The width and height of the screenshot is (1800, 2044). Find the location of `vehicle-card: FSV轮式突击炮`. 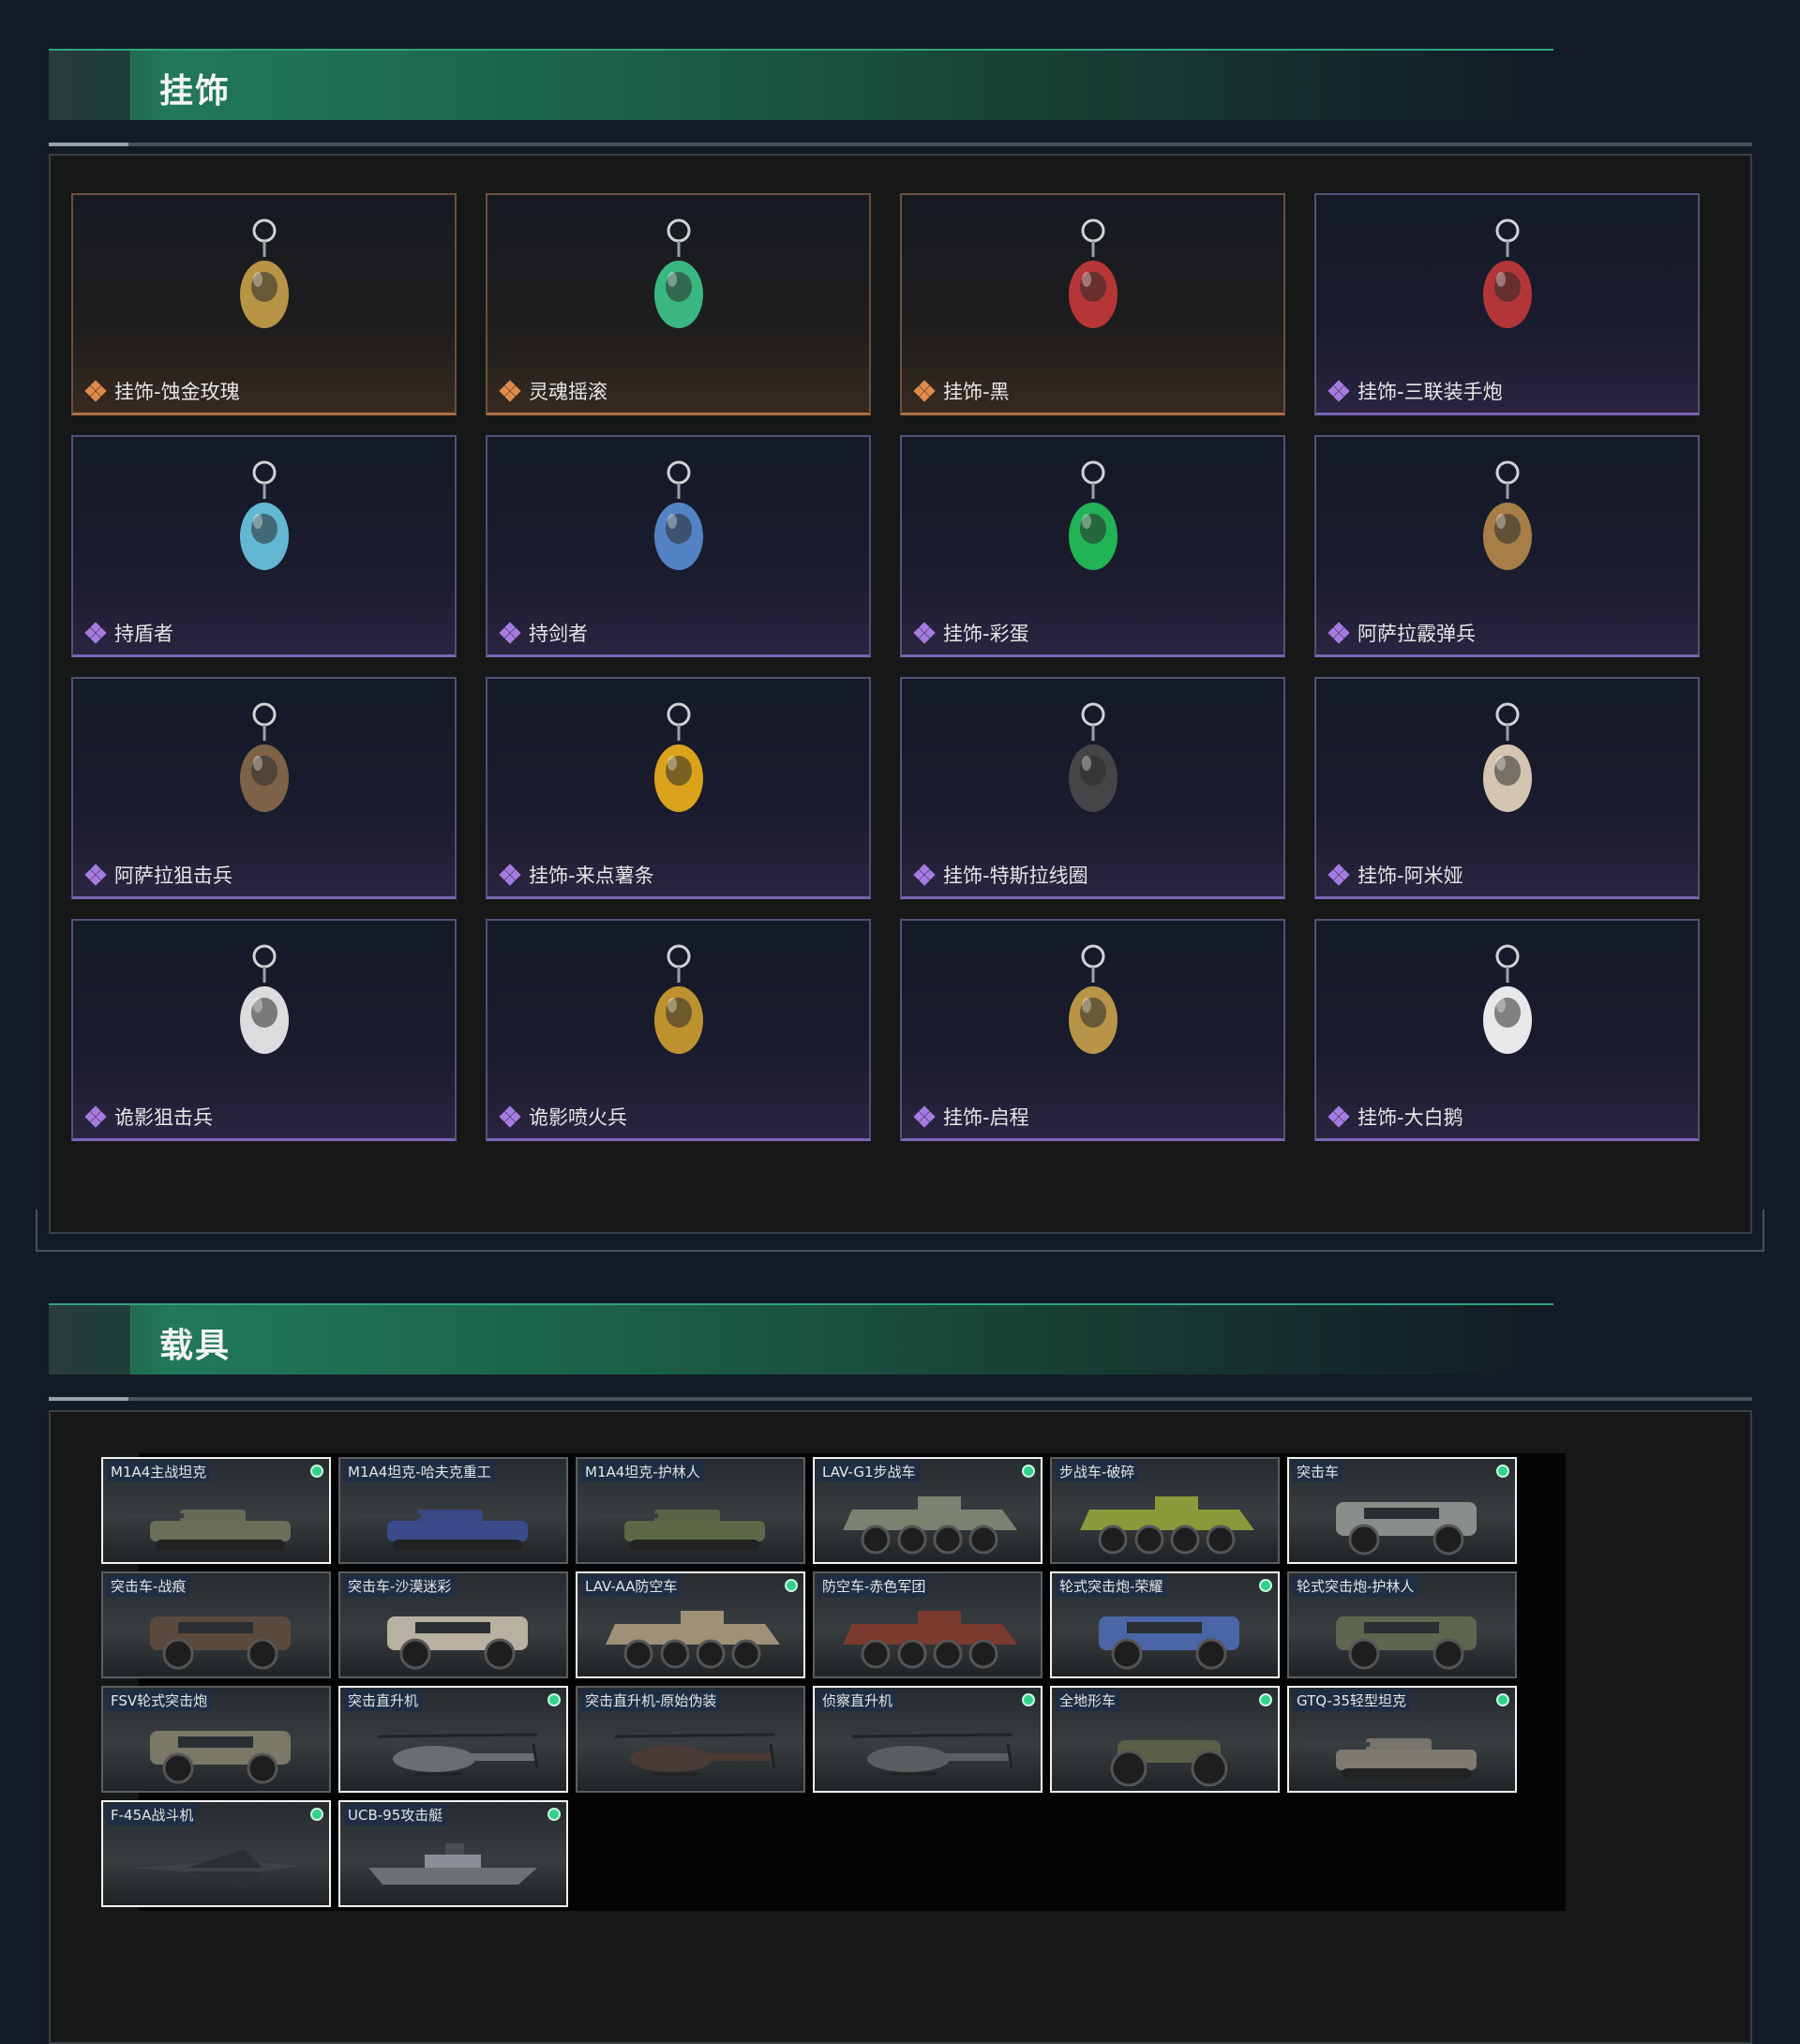

vehicle-card: FSV轮式突击炮 is located at coordinates (216, 1740).